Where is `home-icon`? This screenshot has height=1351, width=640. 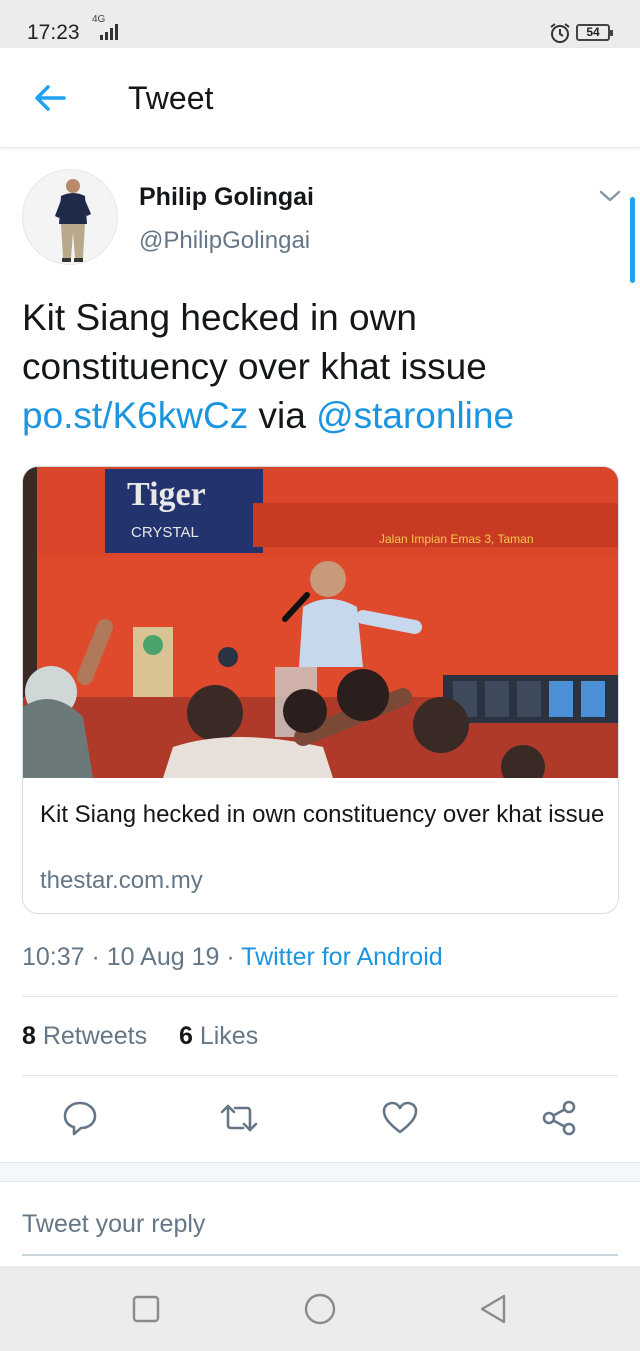 home-icon is located at coordinates (320, 1309).